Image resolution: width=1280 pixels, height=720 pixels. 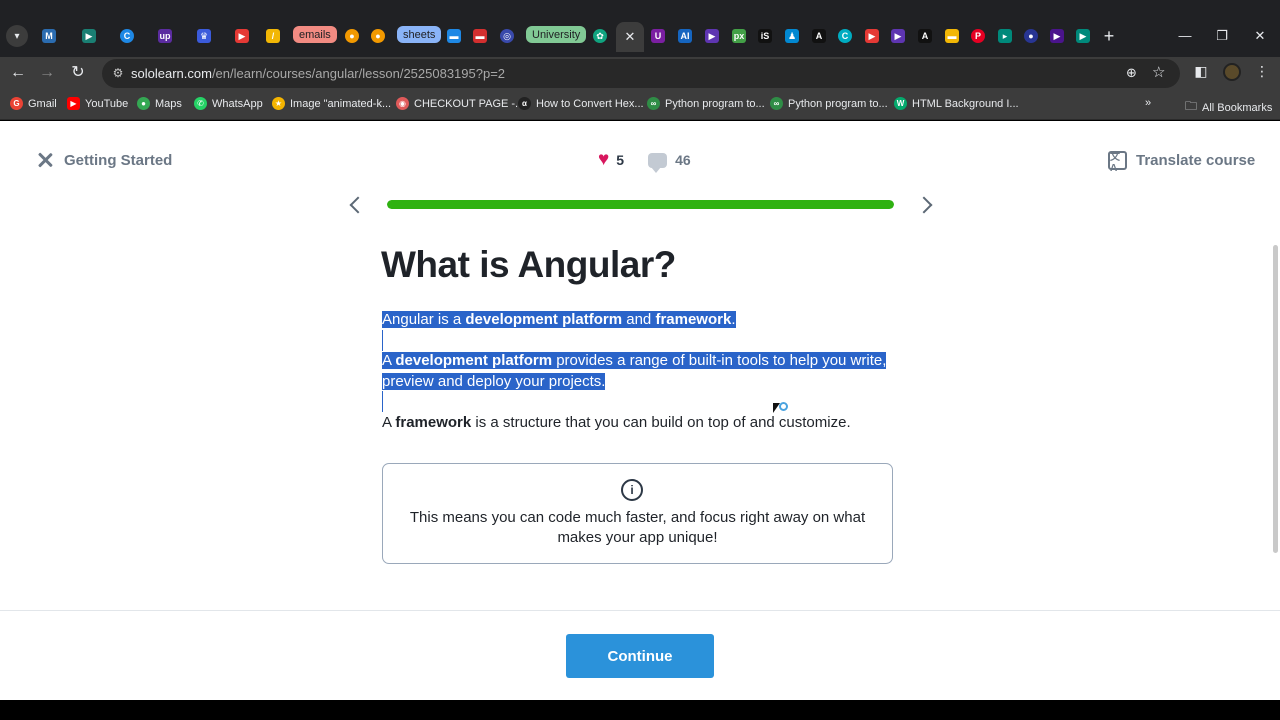 I want to click on tab-upwork-icon: up, so click(x=165, y=36).